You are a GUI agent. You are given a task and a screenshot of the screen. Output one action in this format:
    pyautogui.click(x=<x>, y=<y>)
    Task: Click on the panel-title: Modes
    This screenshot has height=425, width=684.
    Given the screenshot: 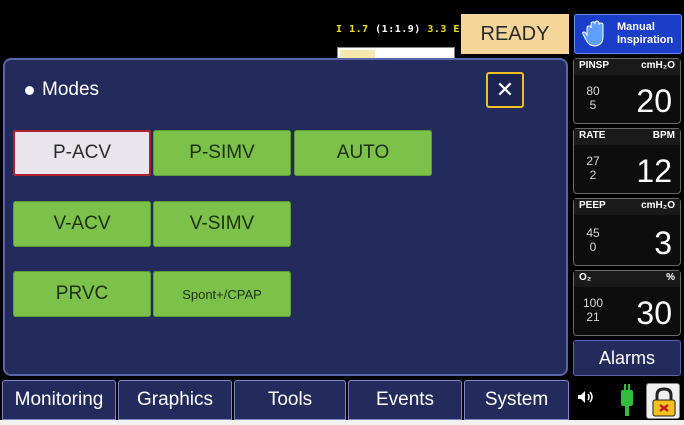 What is the action you would take?
    pyautogui.click(x=62, y=90)
    